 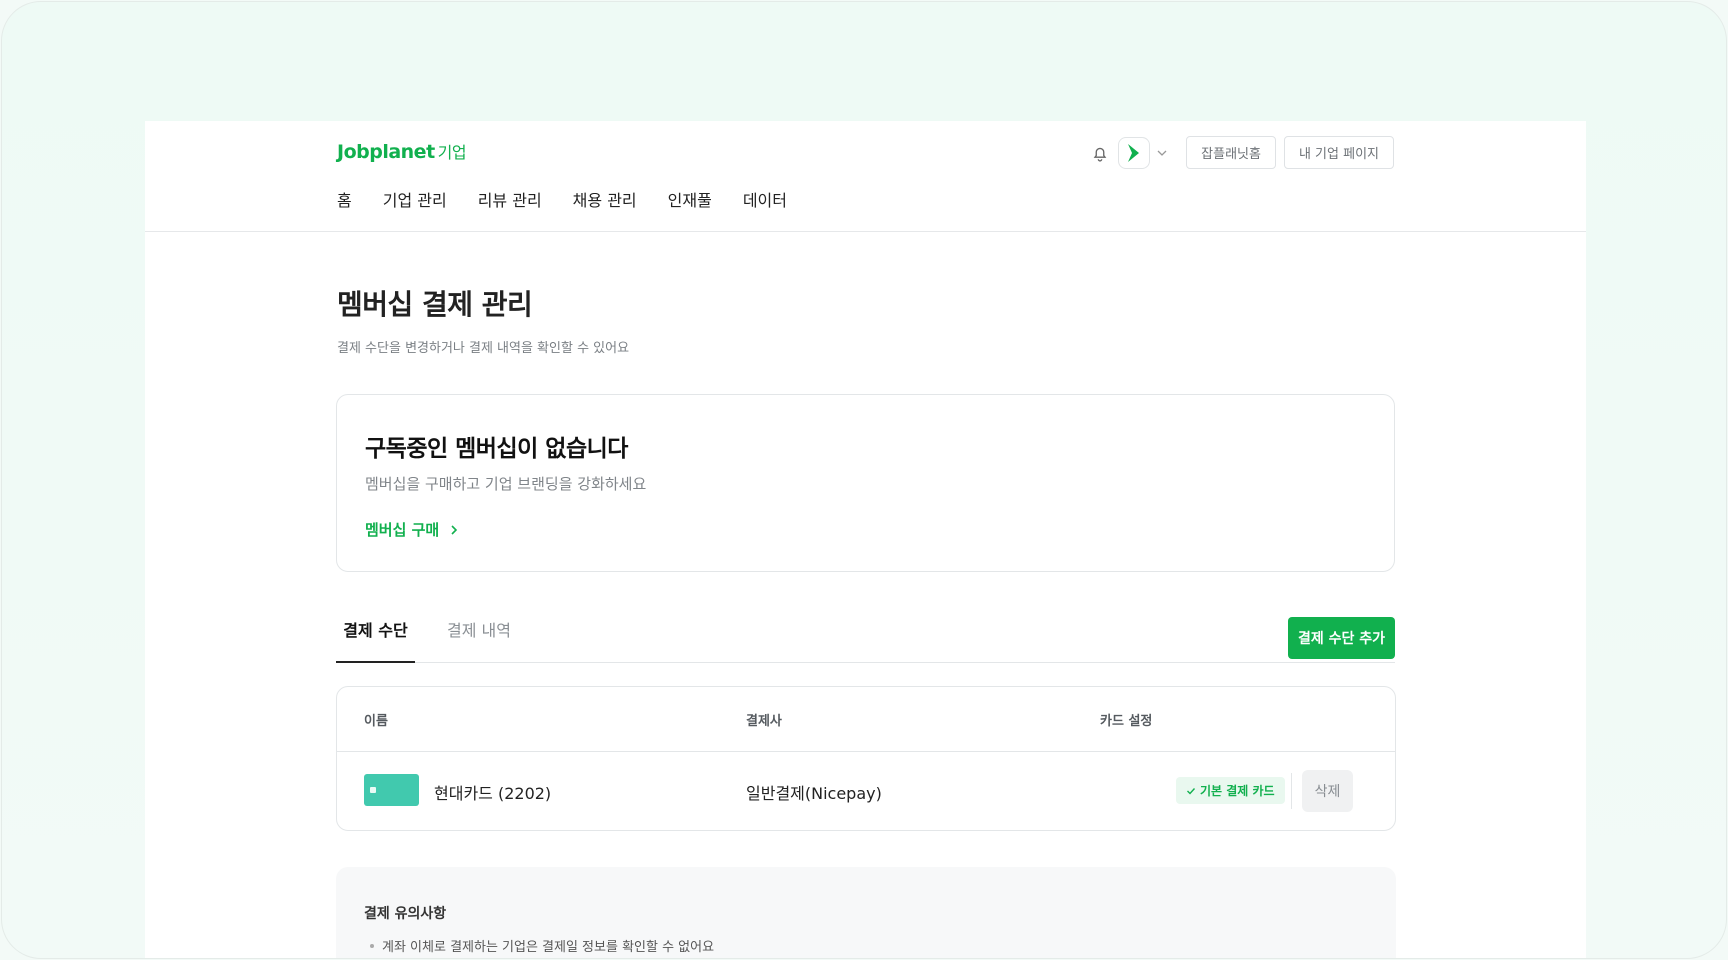 I want to click on jobplanet-chevron-icon, so click(x=1134, y=152).